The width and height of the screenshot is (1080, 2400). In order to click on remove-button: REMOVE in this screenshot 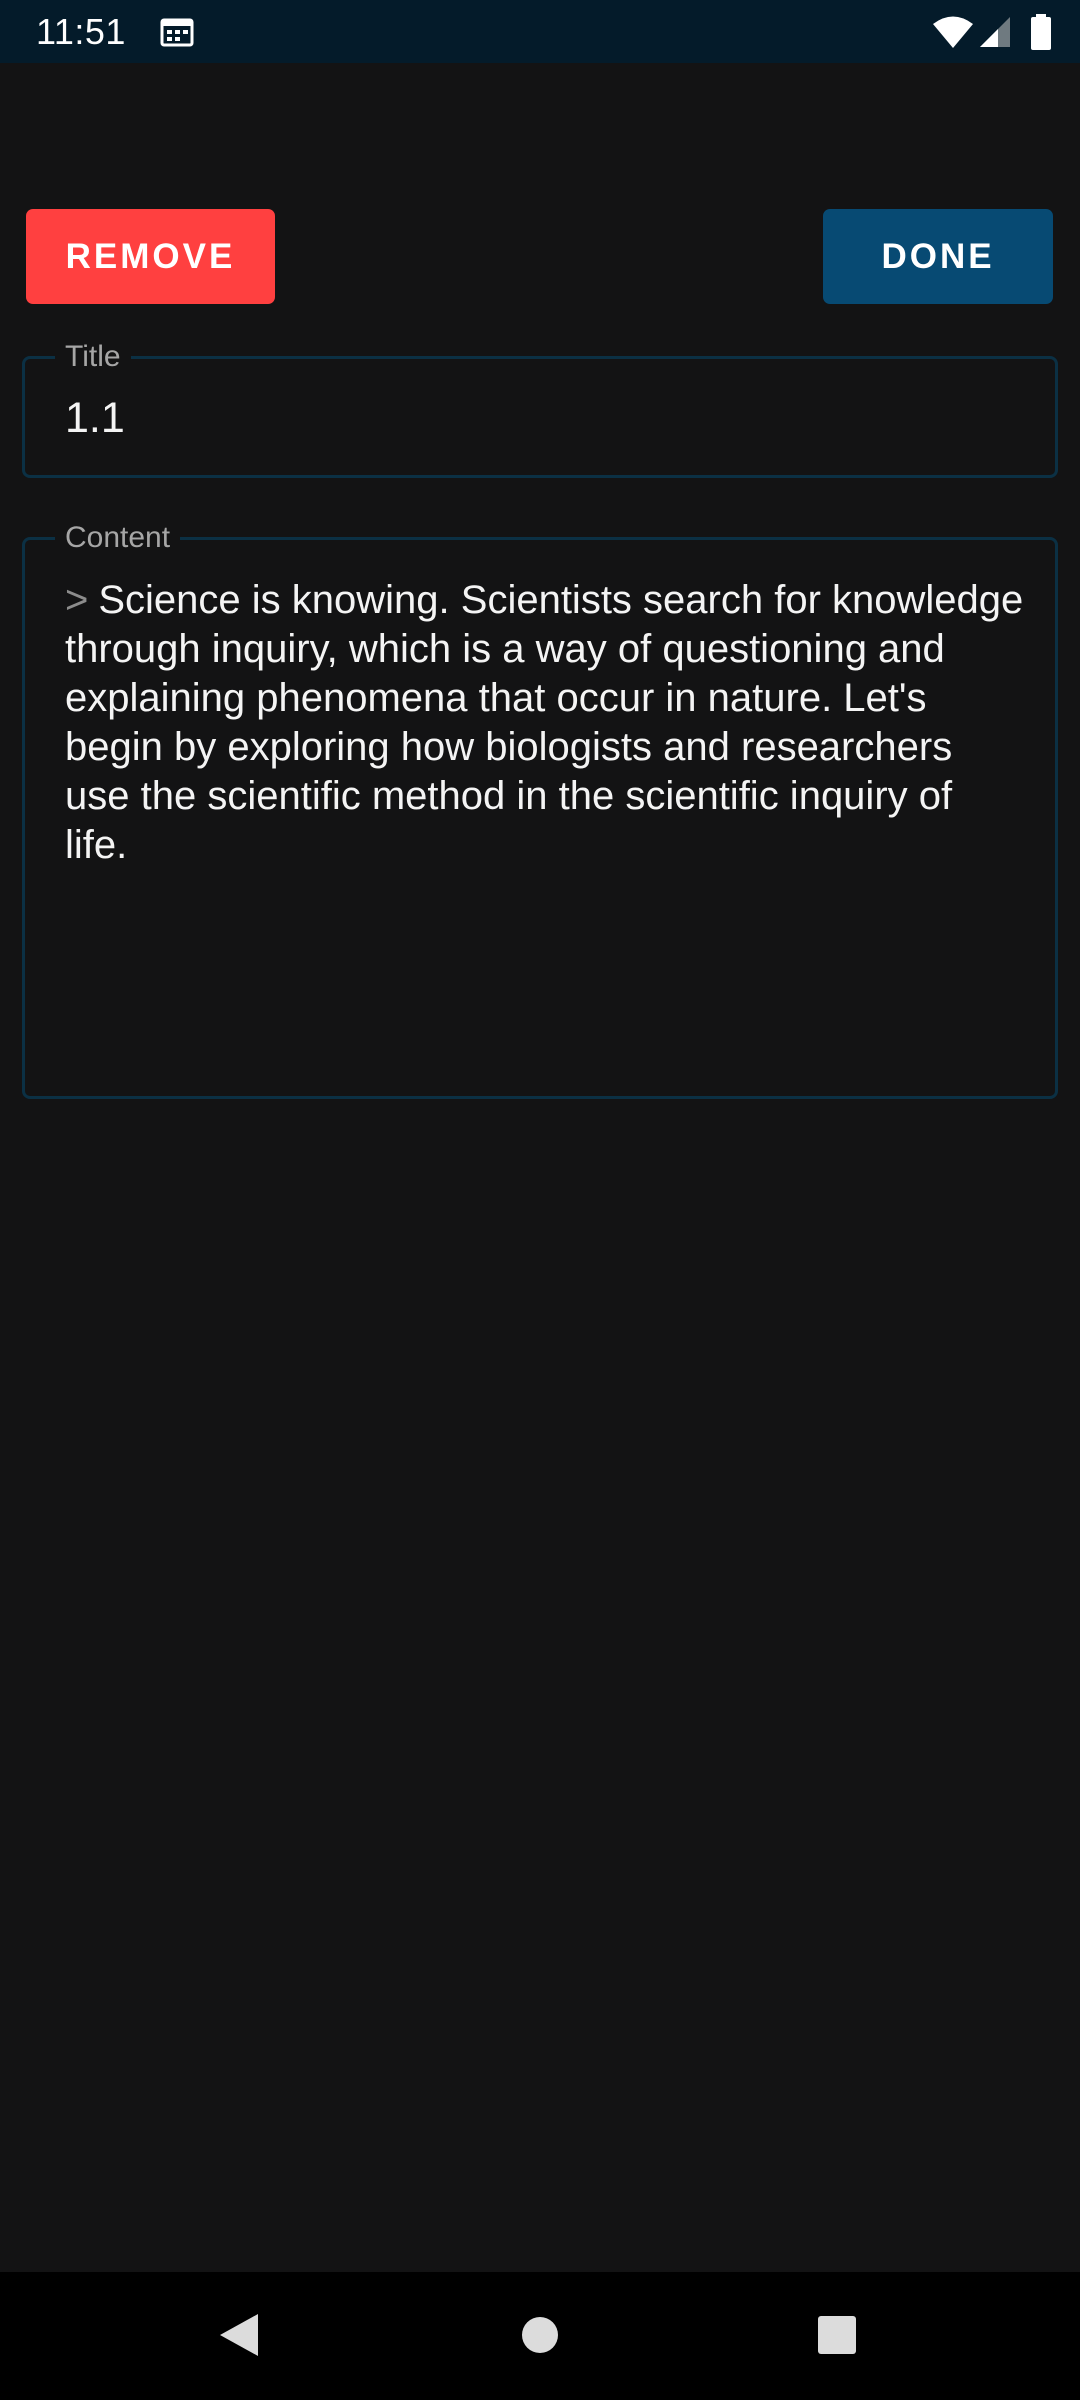, I will do `click(150, 256)`.